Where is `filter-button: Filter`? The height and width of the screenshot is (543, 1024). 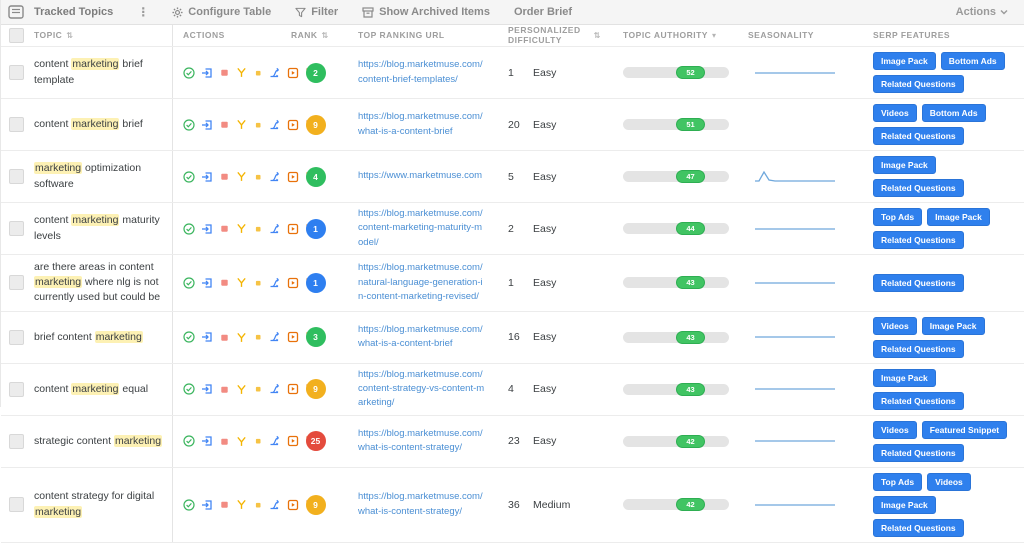
filter-button: Filter is located at coordinates (316, 12).